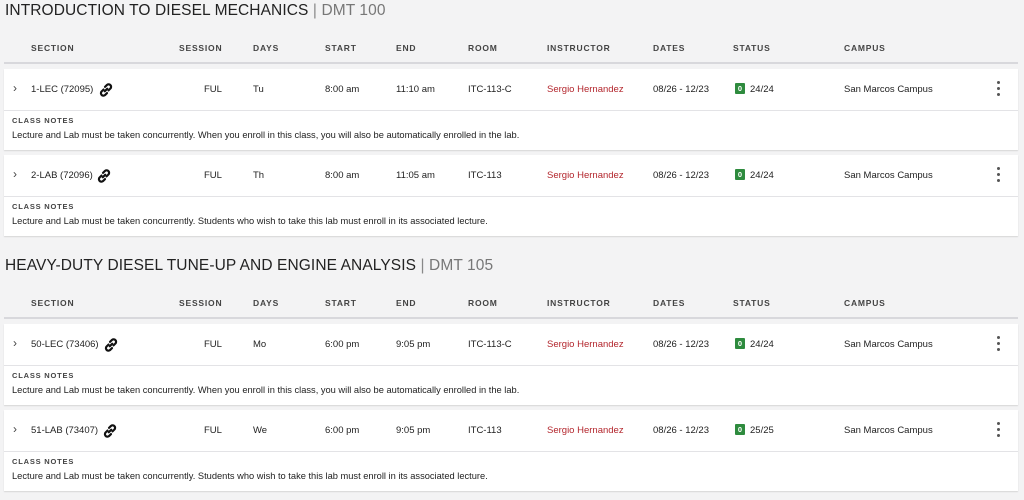  What do you see at coordinates (353, 10) in the screenshot?
I see `course-code: DMT 100` at bounding box center [353, 10].